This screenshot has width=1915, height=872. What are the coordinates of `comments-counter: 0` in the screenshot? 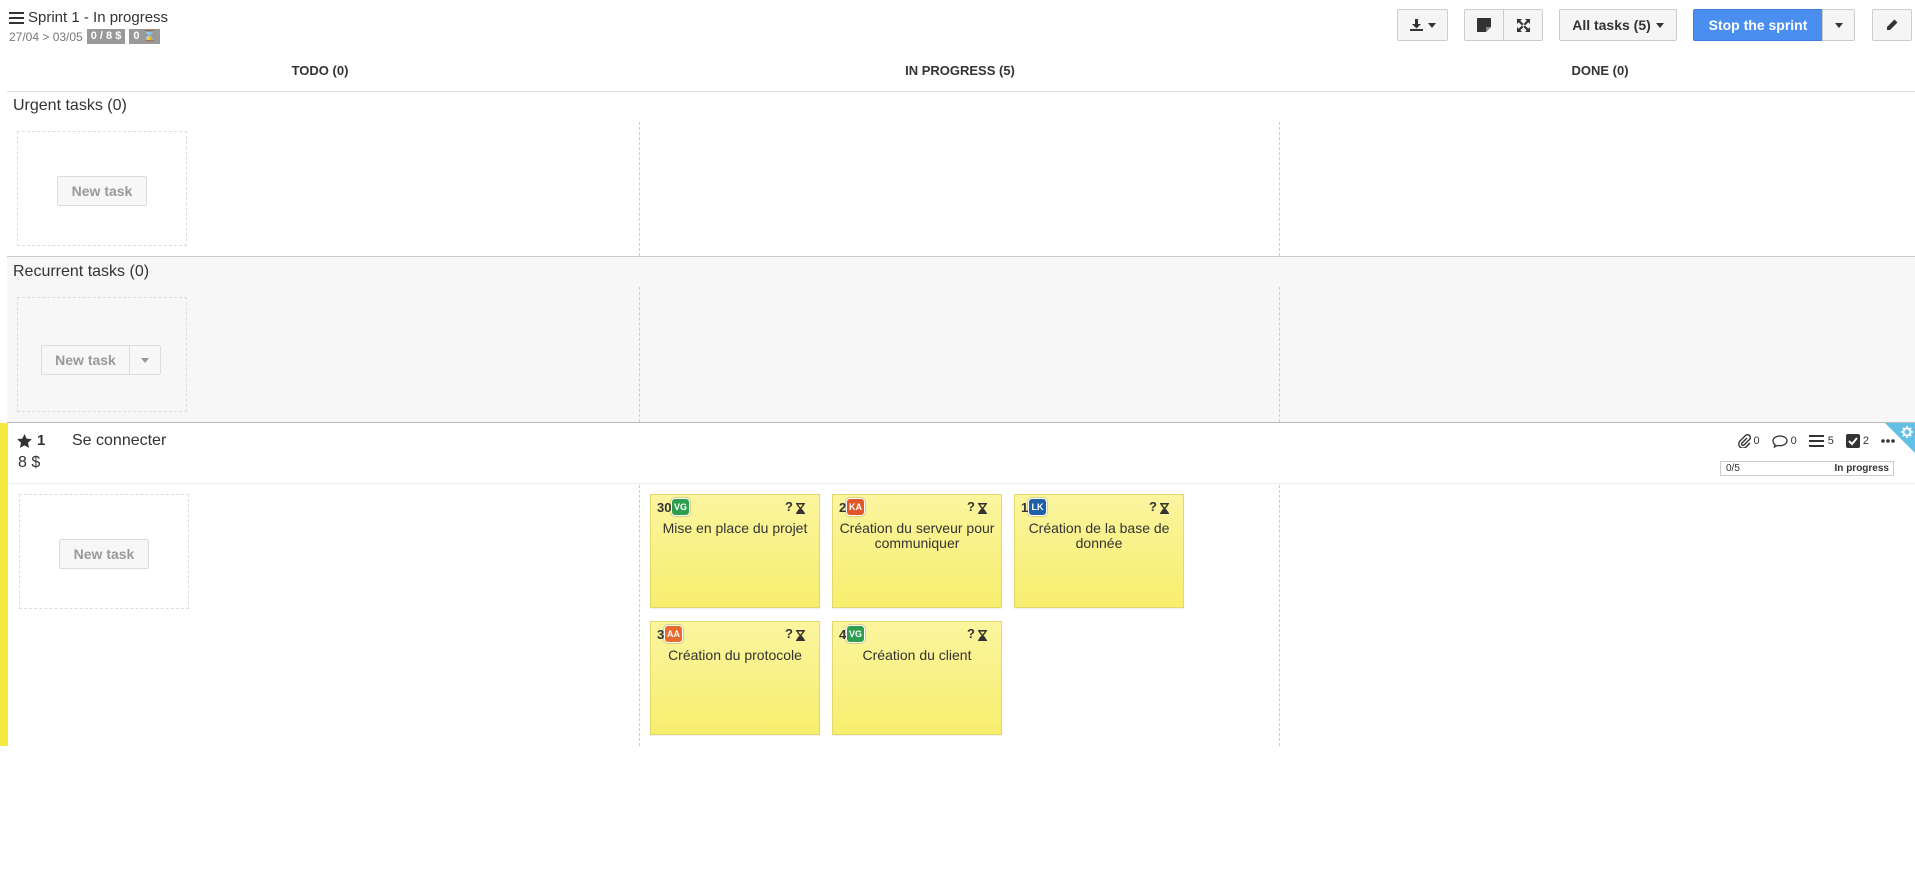 It's located at (1784, 441).